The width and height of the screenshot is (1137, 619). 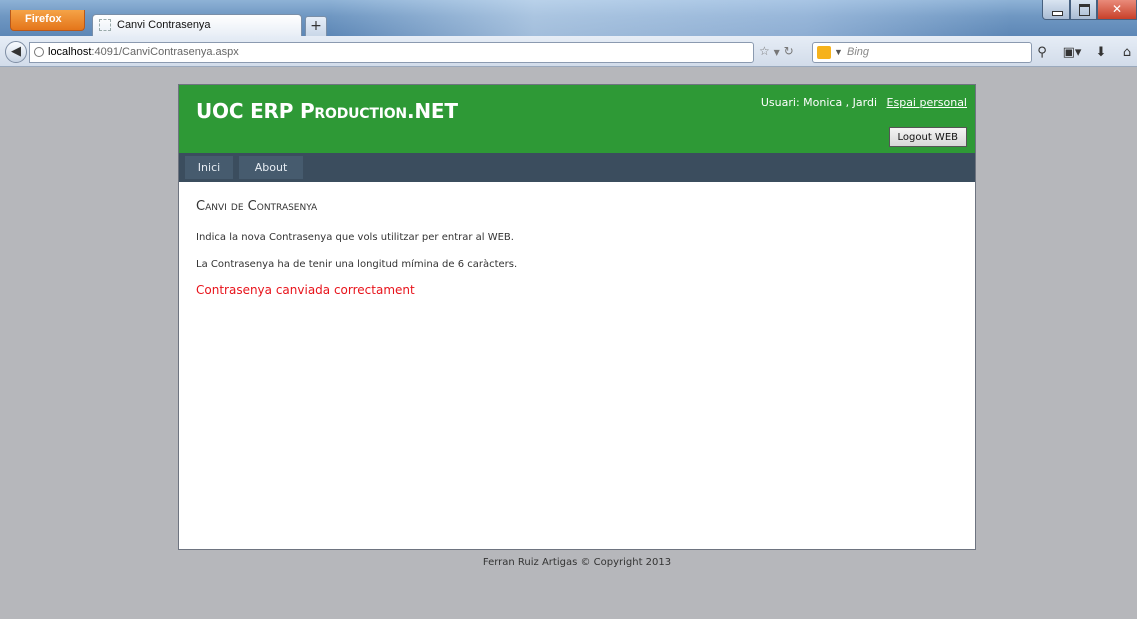 I want to click on search-placeholder: Bing, so click(x=858, y=52).